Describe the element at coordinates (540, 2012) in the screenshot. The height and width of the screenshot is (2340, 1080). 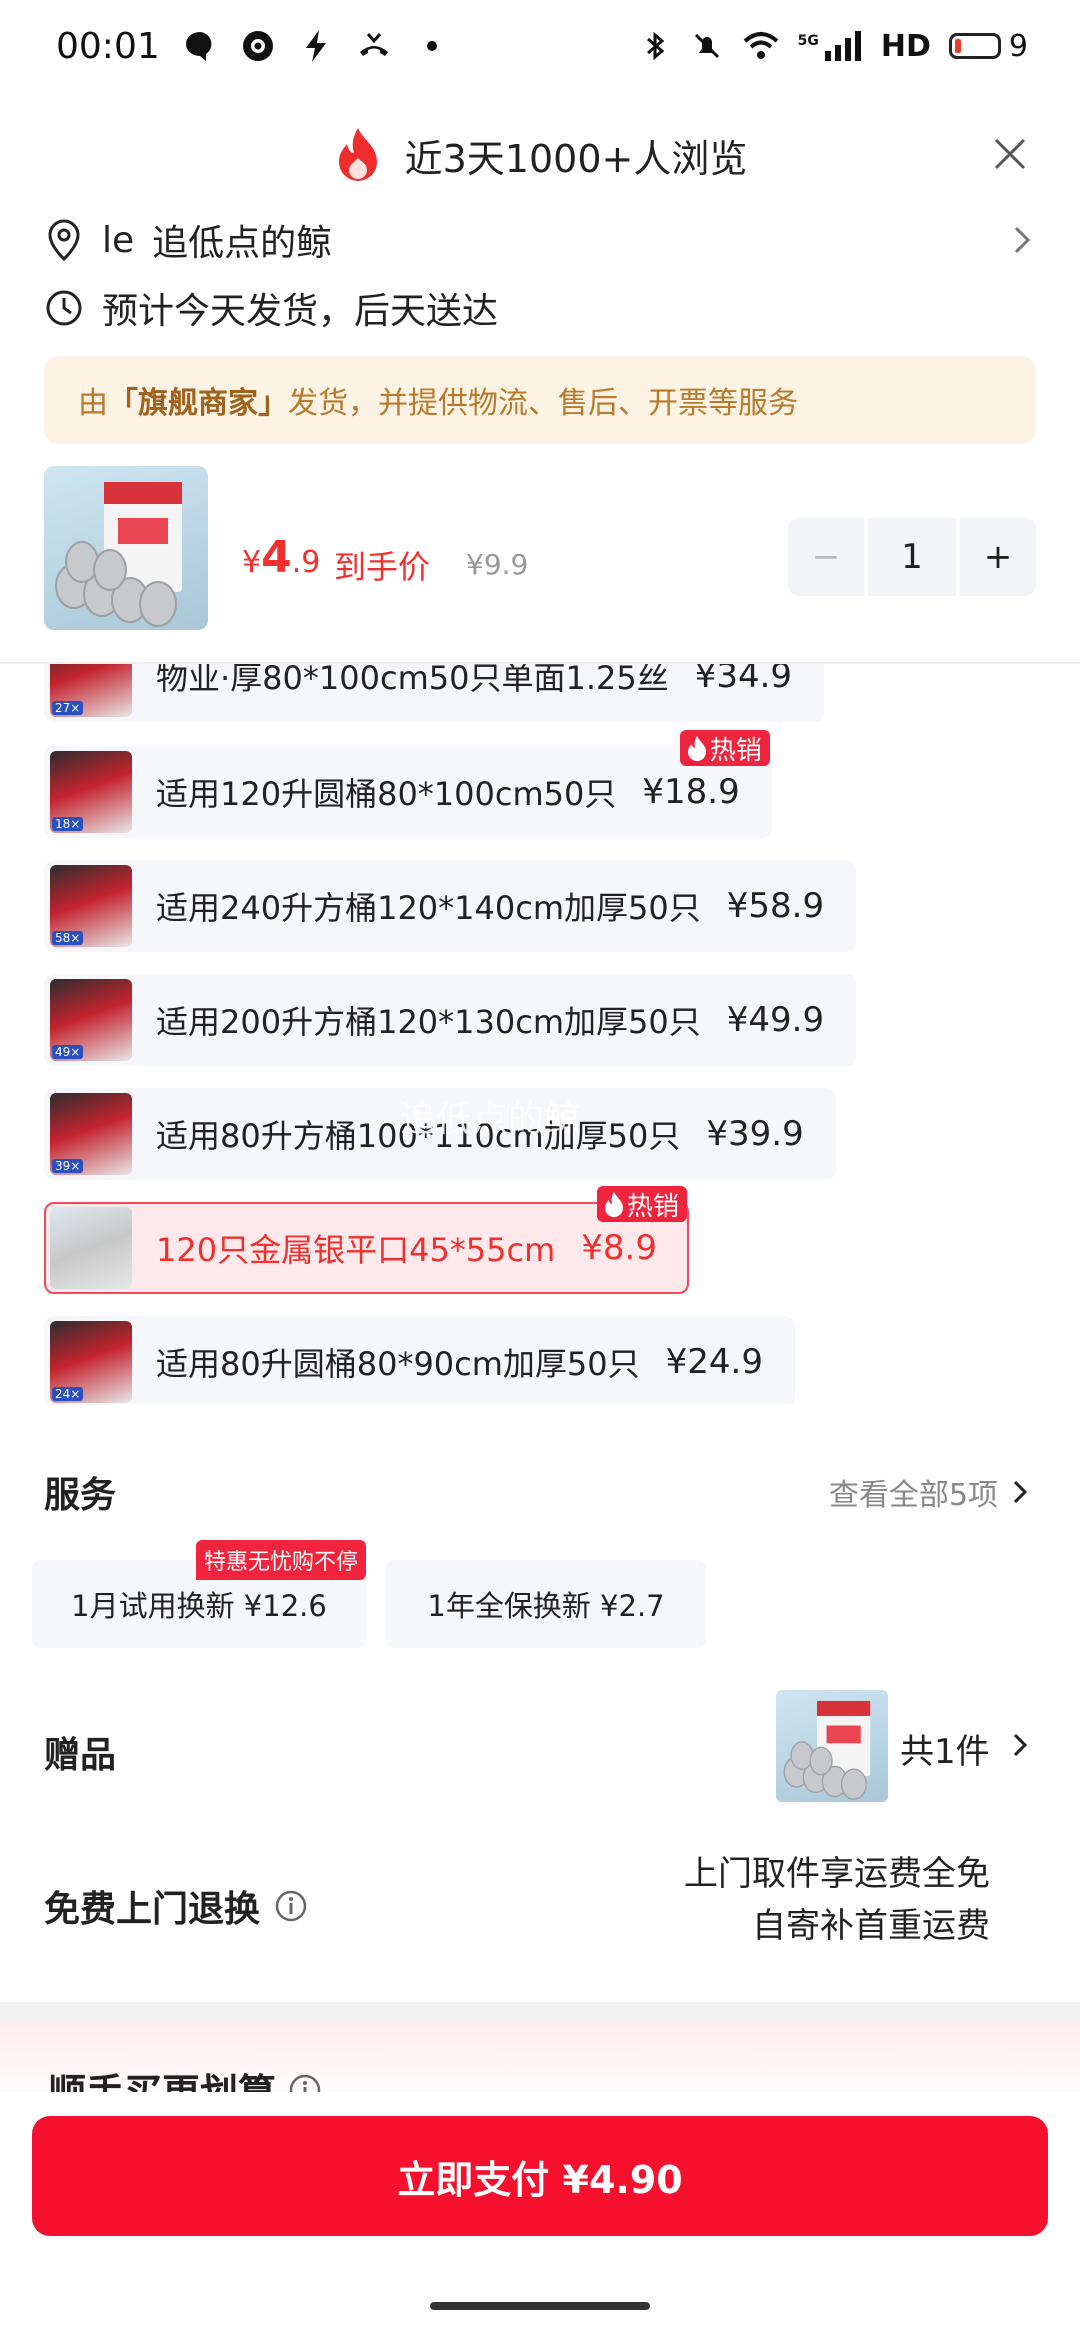
I see `section-separator` at that location.